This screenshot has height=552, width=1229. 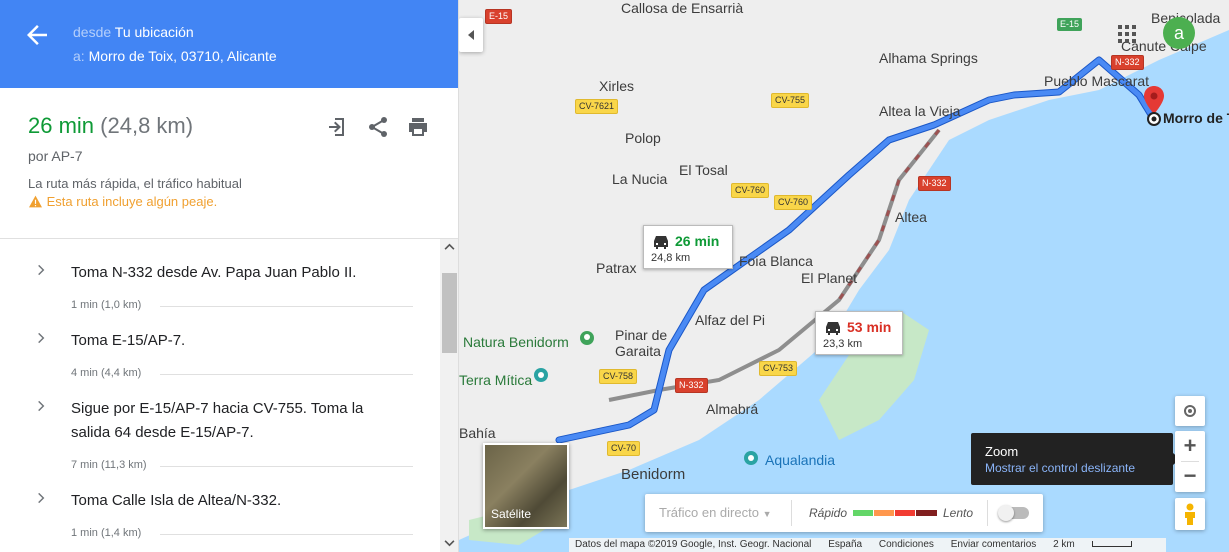 What do you see at coordinates (1190, 514) in the screenshot?
I see `pegman-button` at bounding box center [1190, 514].